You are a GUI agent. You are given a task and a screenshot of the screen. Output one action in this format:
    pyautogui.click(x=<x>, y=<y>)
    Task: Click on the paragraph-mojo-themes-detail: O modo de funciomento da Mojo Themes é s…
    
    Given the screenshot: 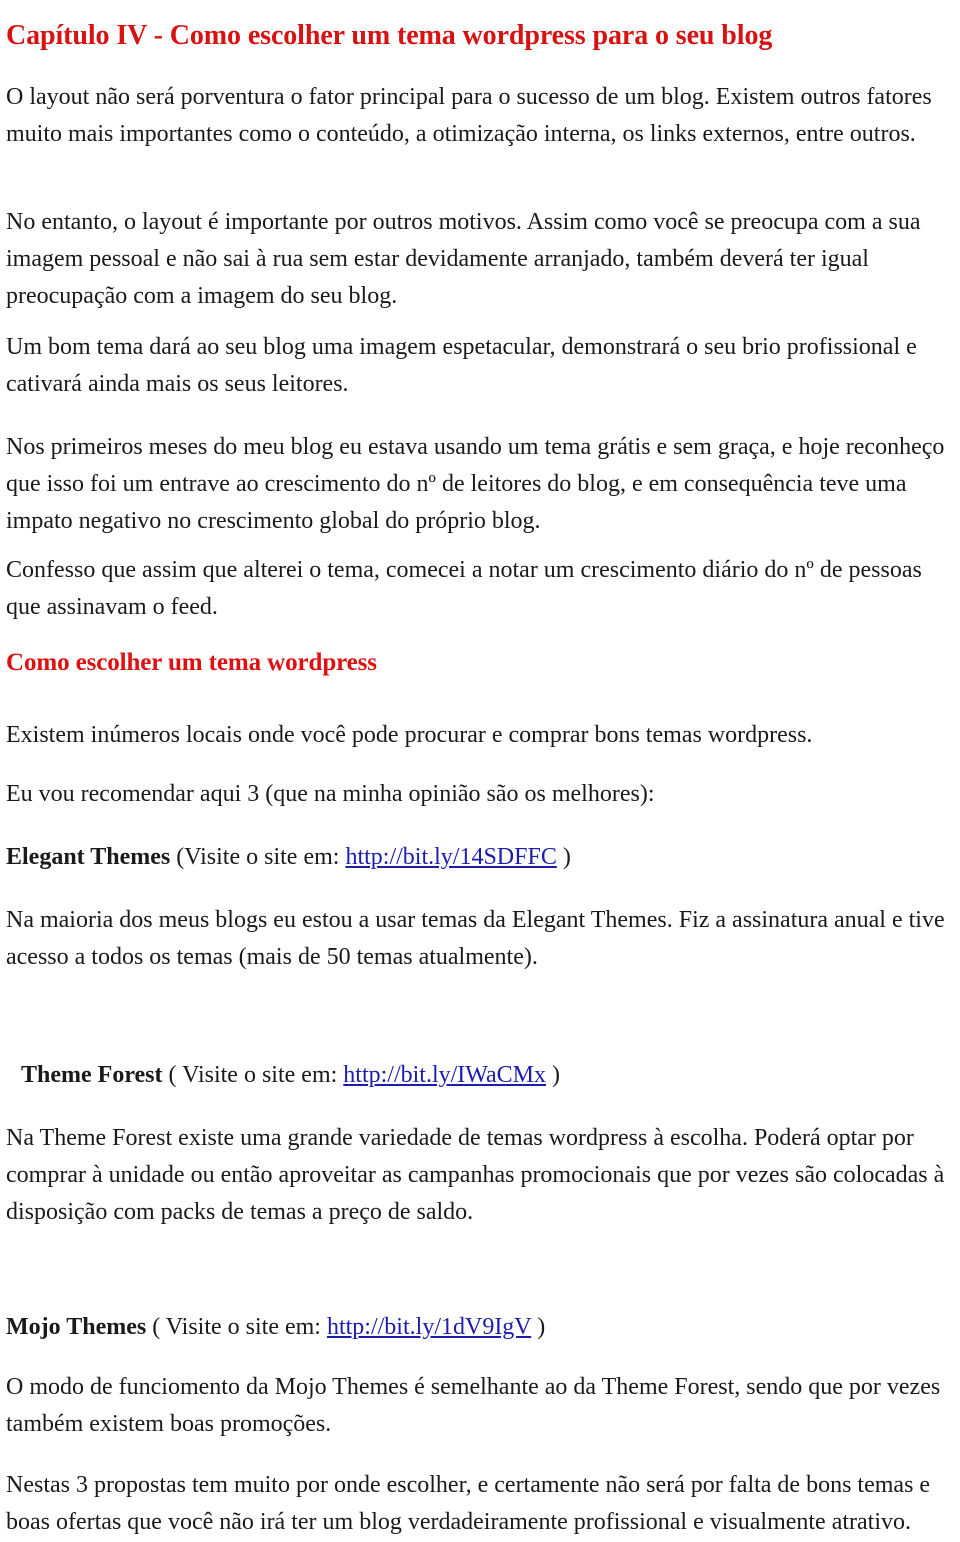 What is the action you would take?
    pyautogui.click(x=473, y=1405)
    